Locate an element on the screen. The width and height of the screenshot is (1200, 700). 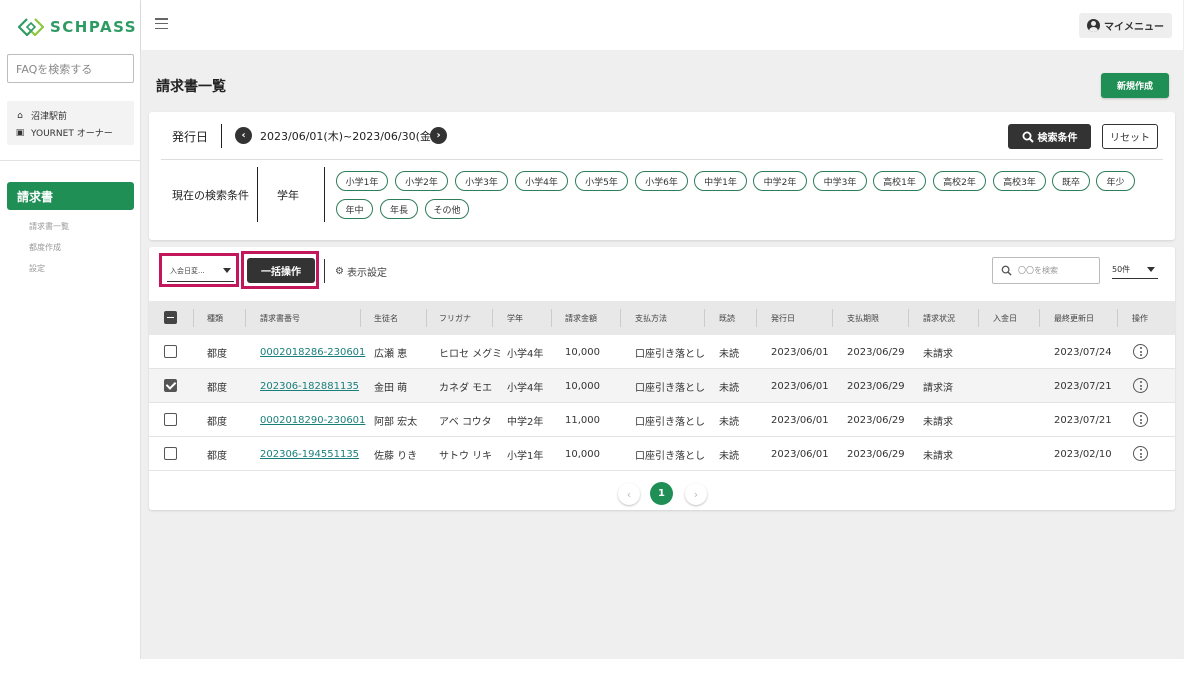
new-create-button: 新規作成 is located at coordinates (1135, 85).